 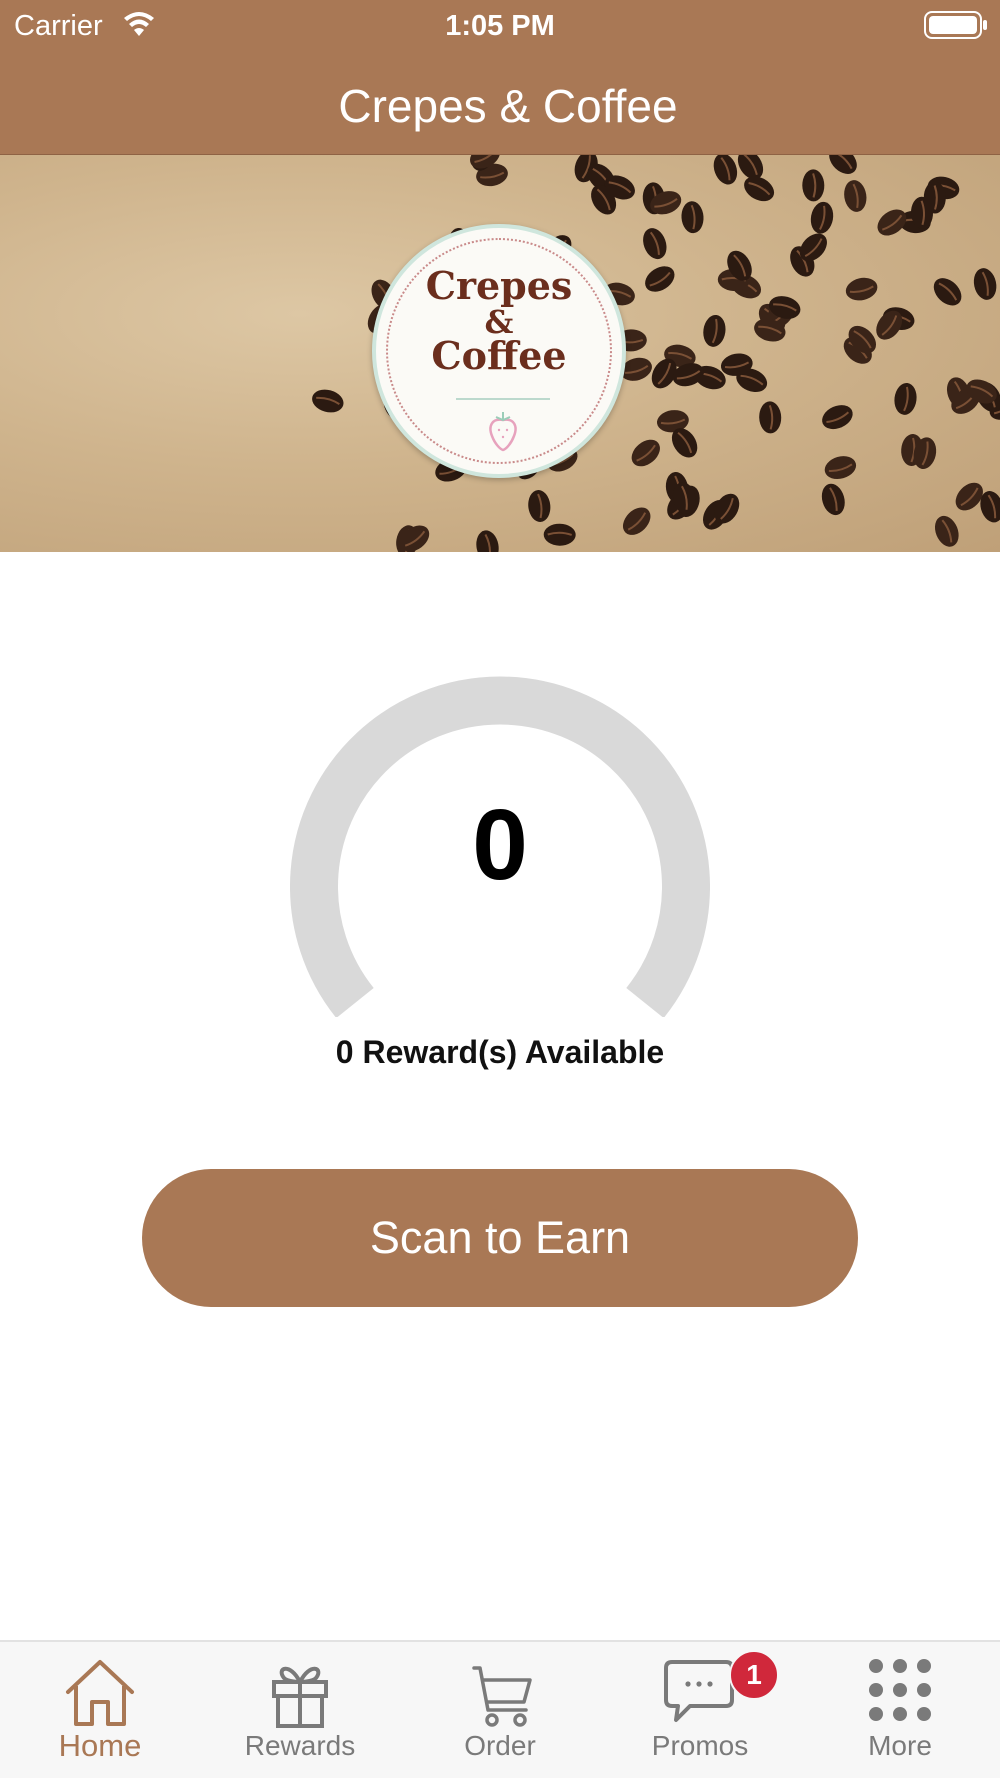 I want to click on tab-order: Order, so click(x=500, y=1710).